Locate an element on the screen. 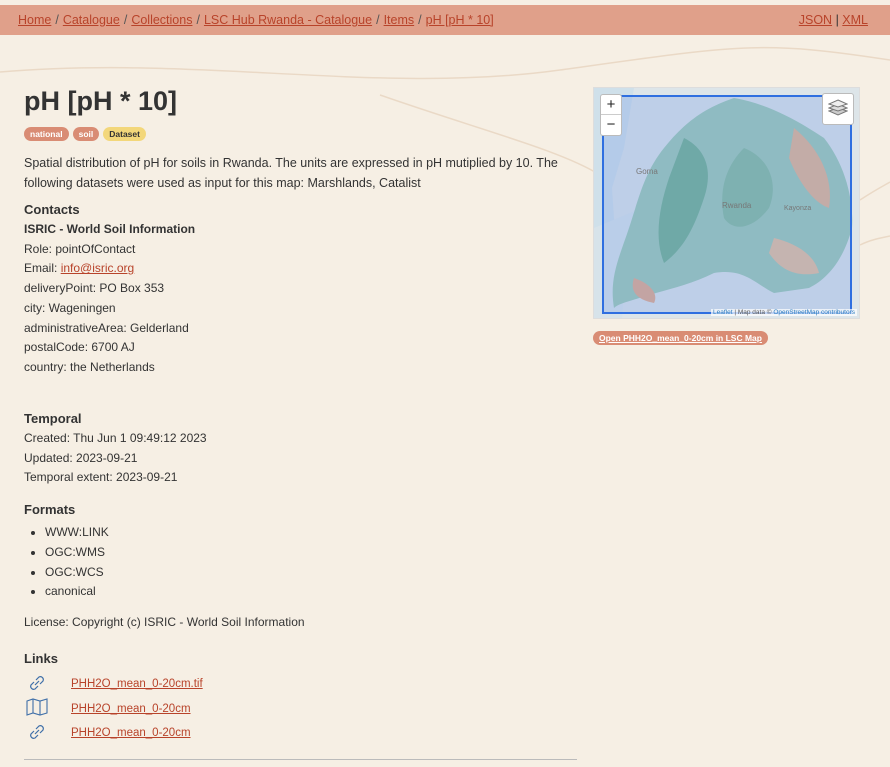 Image resolution: width=890 pixels, height=767 pixels. zoom-in-button: + is located at coordinates (611, 105).